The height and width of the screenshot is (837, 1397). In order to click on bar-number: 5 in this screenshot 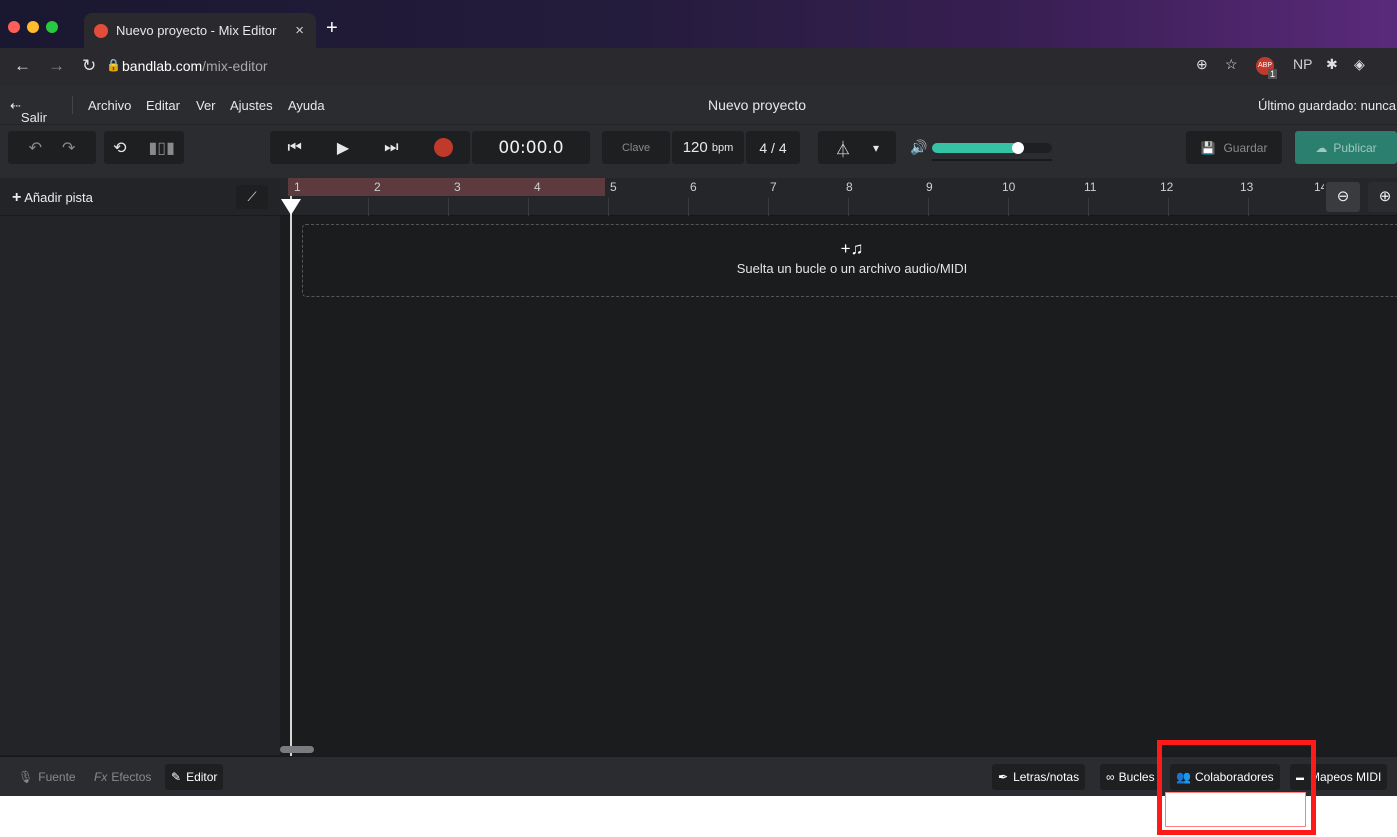, I will do `click(613, 187)`.